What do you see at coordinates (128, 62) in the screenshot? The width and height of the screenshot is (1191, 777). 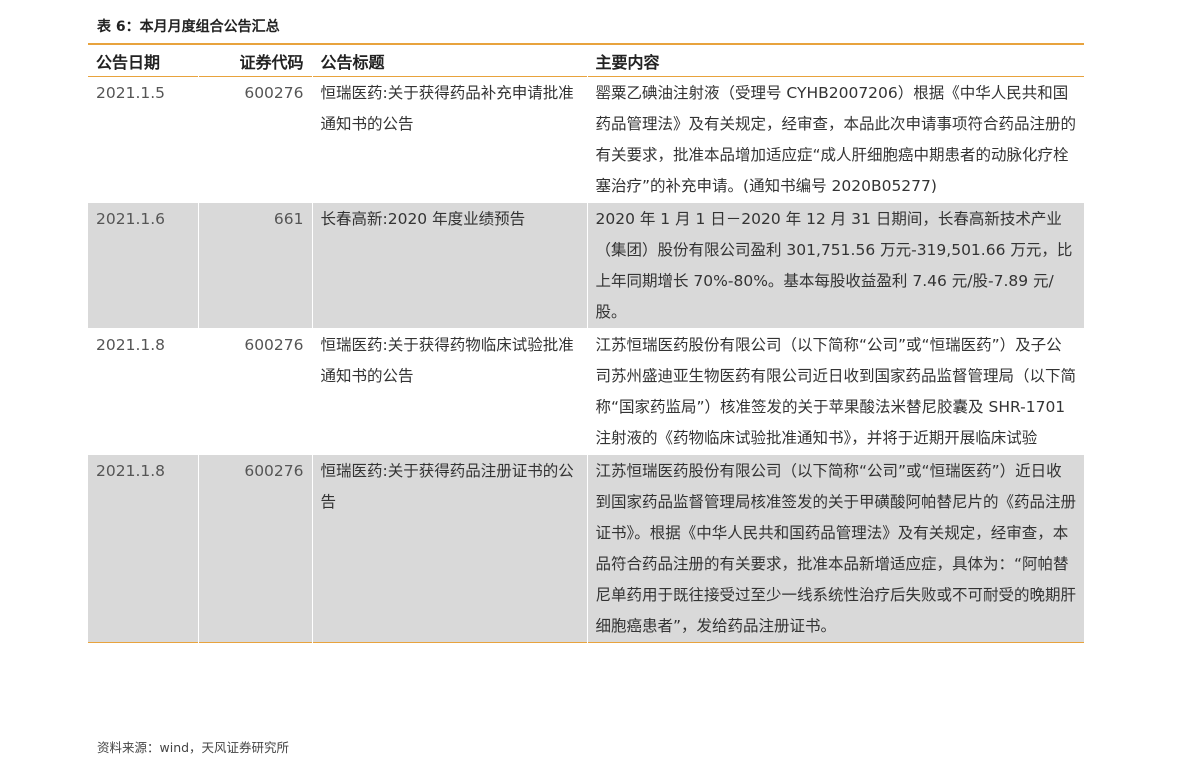 I see `header-date: 公告日期` at bounding box center [128, 62].